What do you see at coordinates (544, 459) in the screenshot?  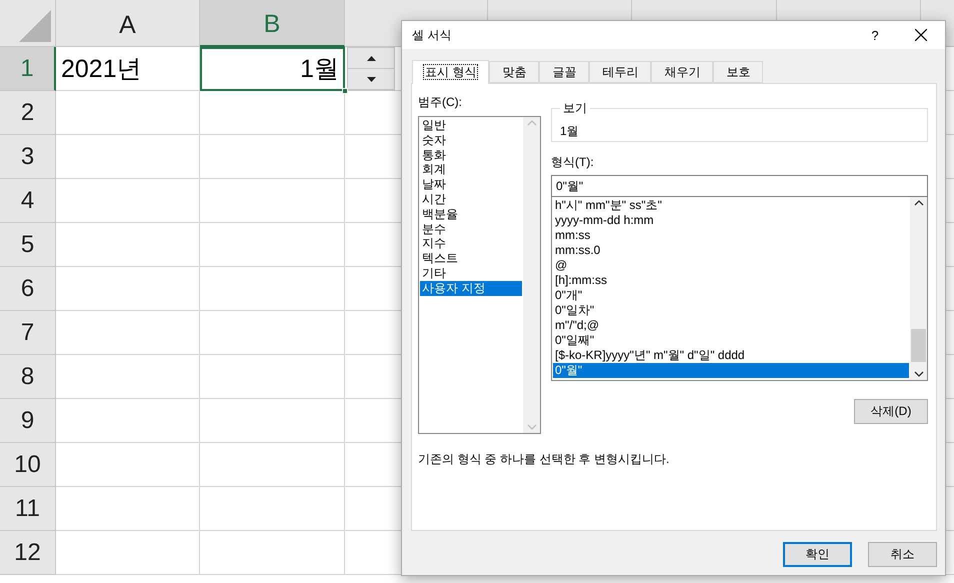 I see `hint-text: 기존의 형식 중 하나를 선택한 후 변형시킵니다.` at bounding box center [544, 459].